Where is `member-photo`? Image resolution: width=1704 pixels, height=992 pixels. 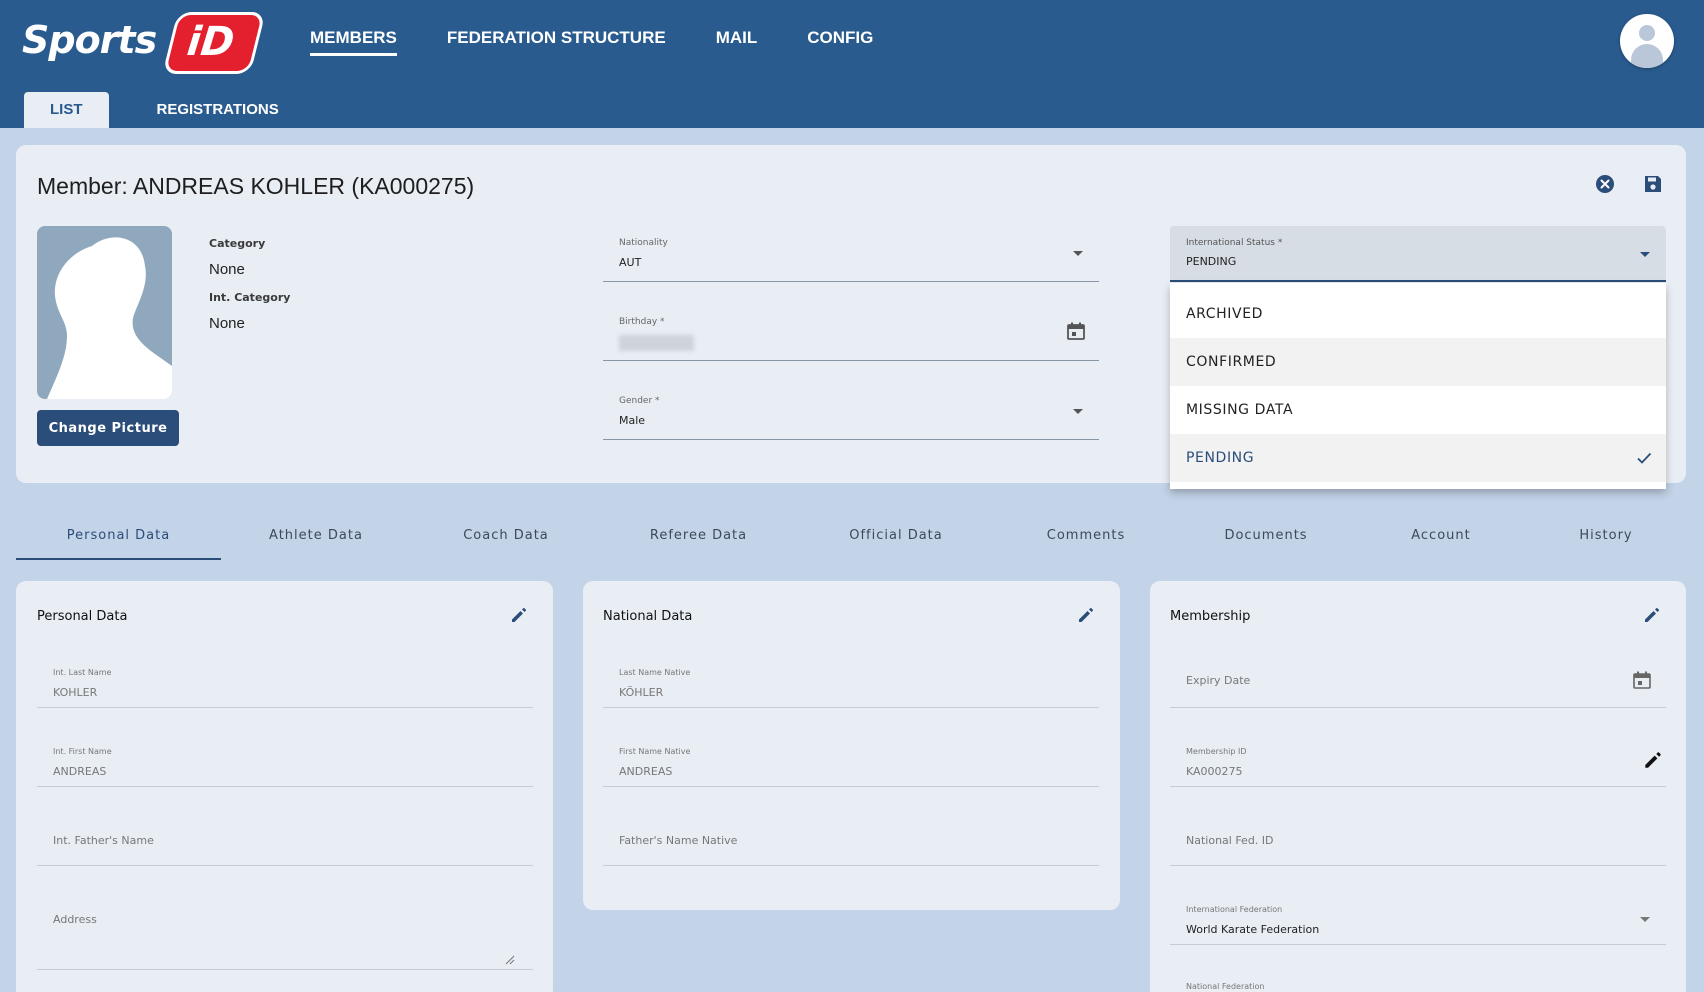 member-photo is located at coordinates (104, 312).